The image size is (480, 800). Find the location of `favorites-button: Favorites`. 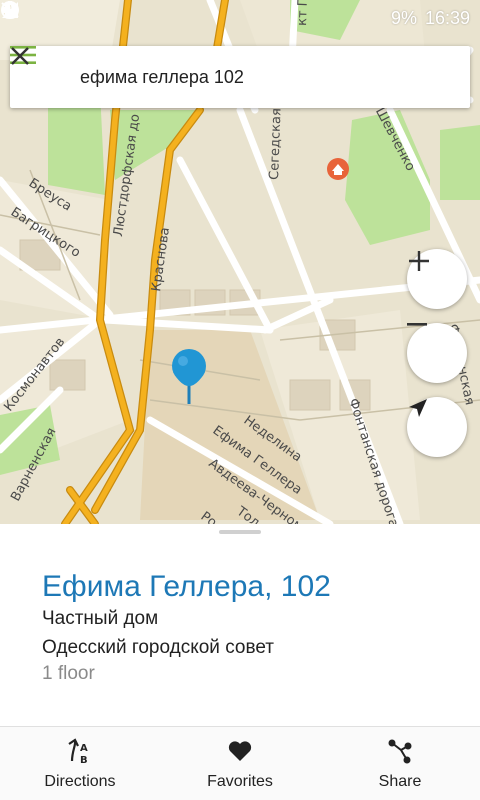

favorites-button: Favorites is located at coordinates (240, 763).